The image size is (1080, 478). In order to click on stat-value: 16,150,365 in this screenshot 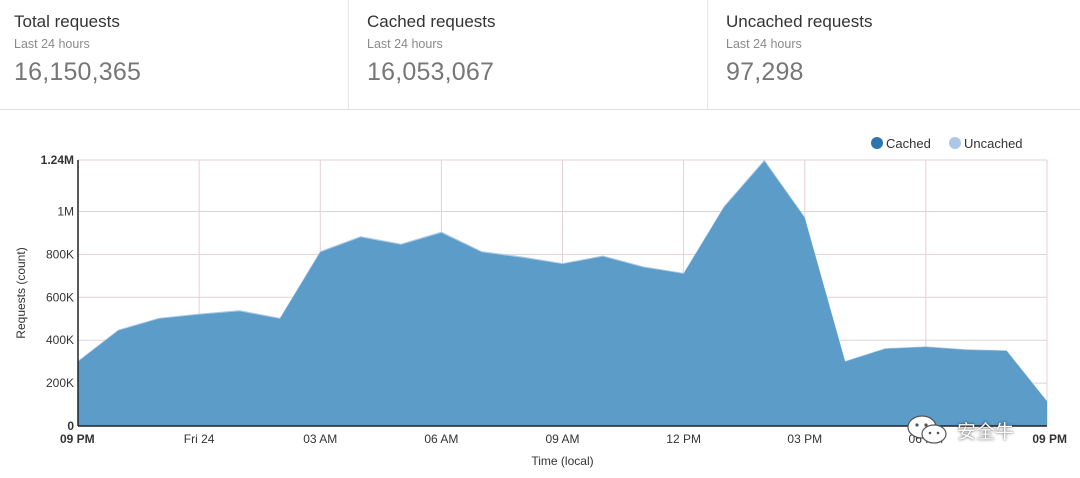, I will do `click(78, 72)`.